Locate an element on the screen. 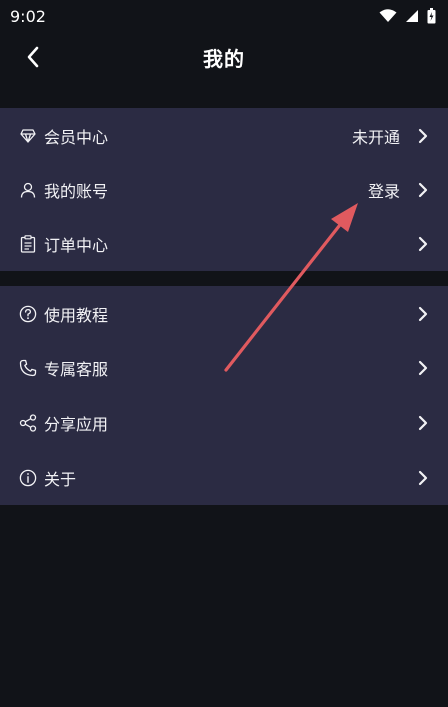 This screenshot has height=707, width=448. wifi-icon is located at coordinates (388, 15).